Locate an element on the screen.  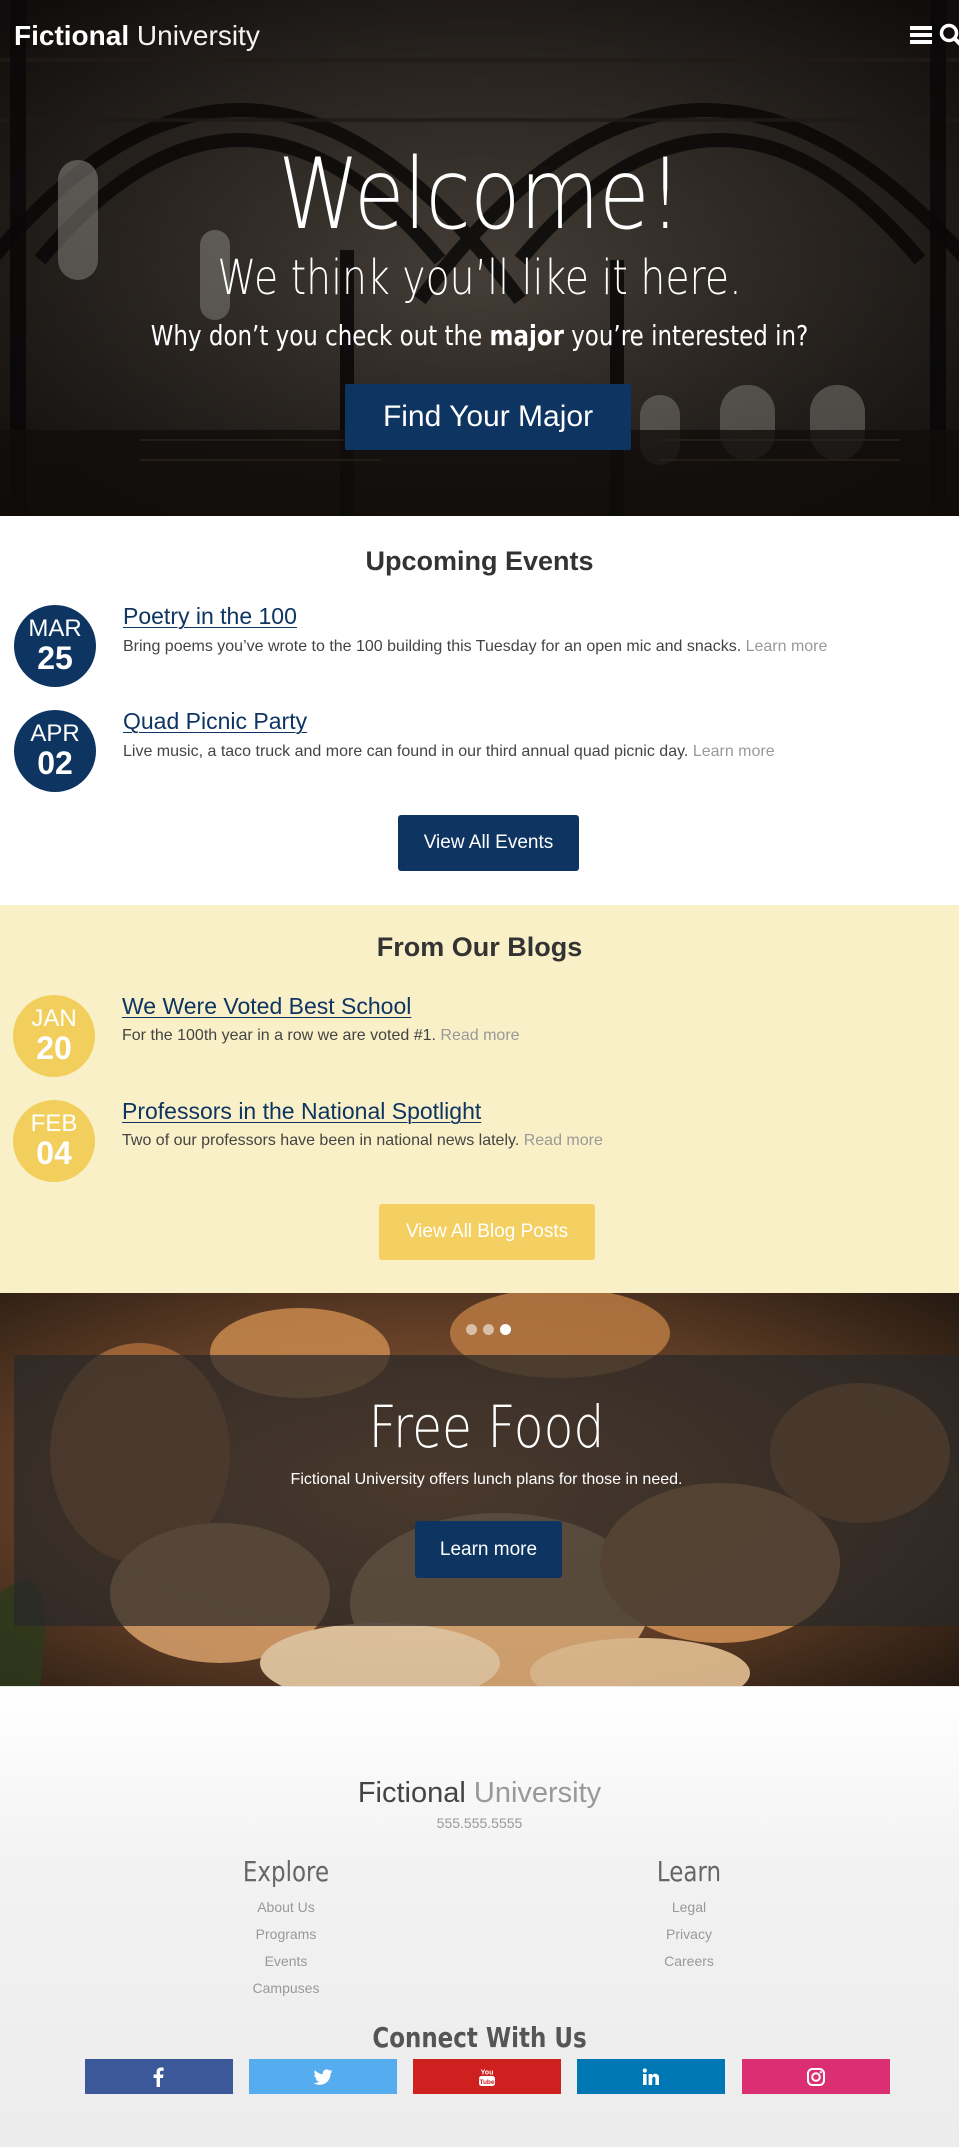
slide-learn-more-button: Learn more is located at coordinates (488, 1549).